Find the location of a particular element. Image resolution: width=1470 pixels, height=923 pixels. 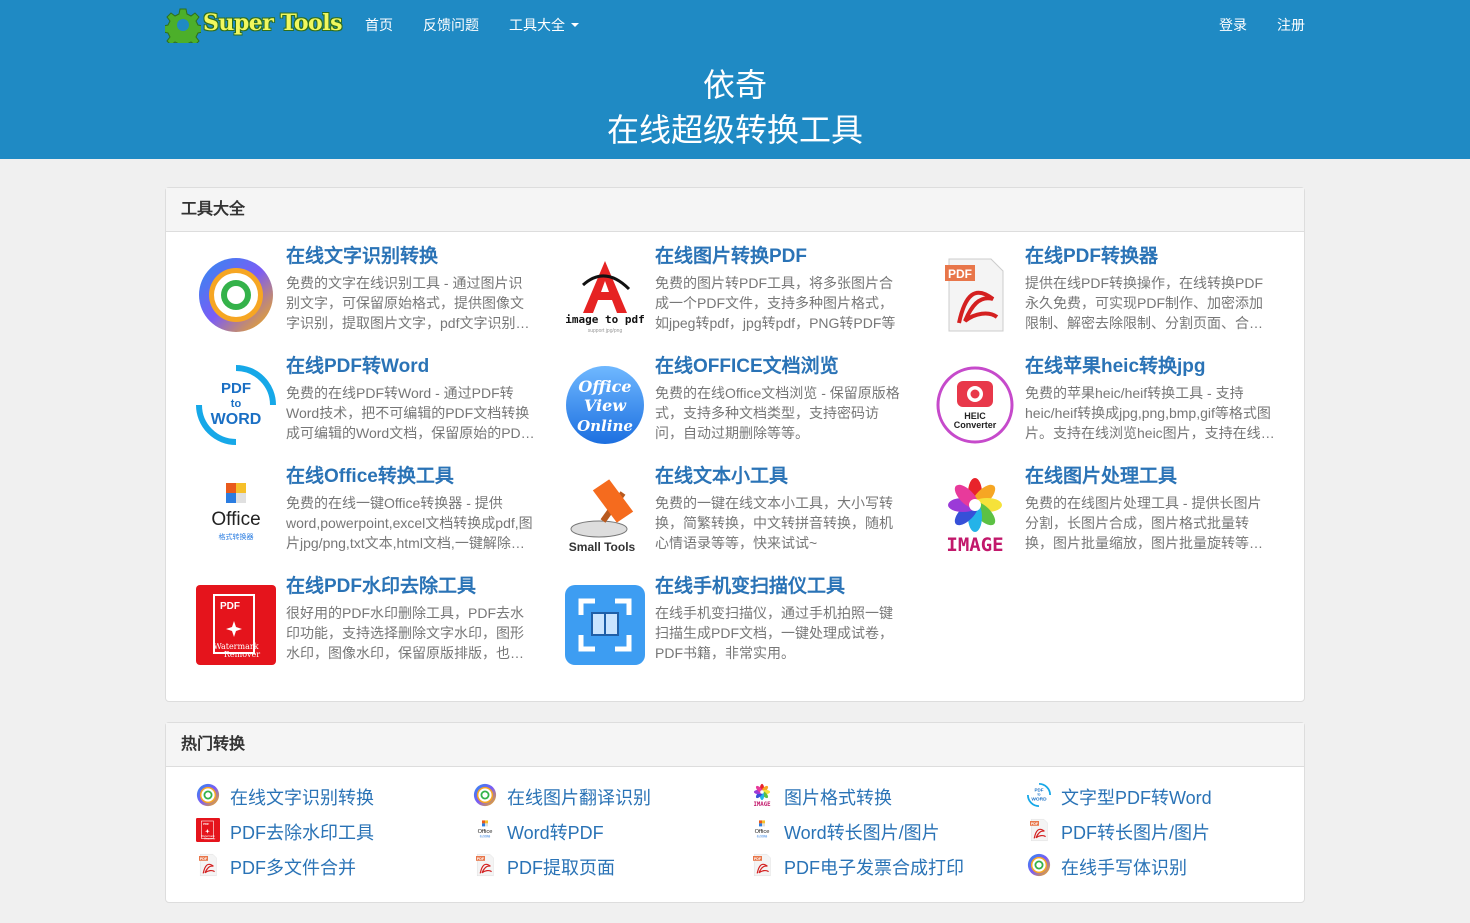

office-view-online-icon: Office View Online is located at coordinates (605, 405).